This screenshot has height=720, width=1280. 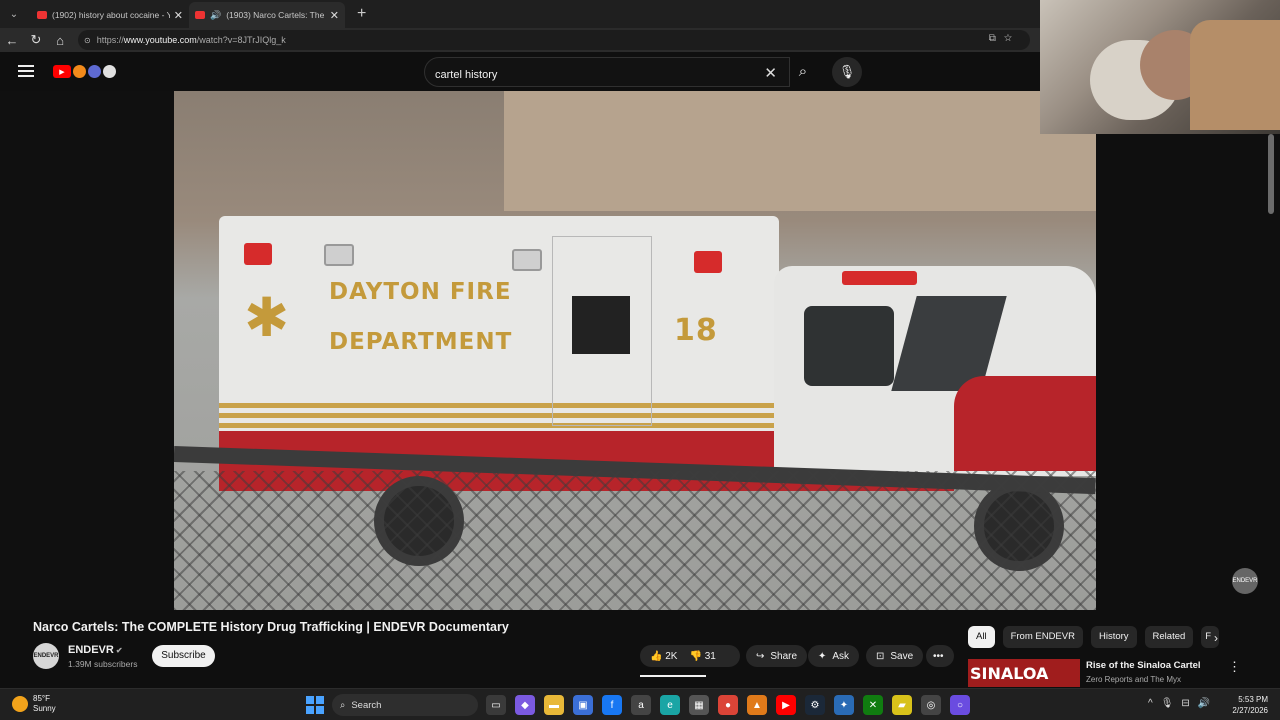 I want to click on weather-temp: 85°F, so click(x=41, y=698).